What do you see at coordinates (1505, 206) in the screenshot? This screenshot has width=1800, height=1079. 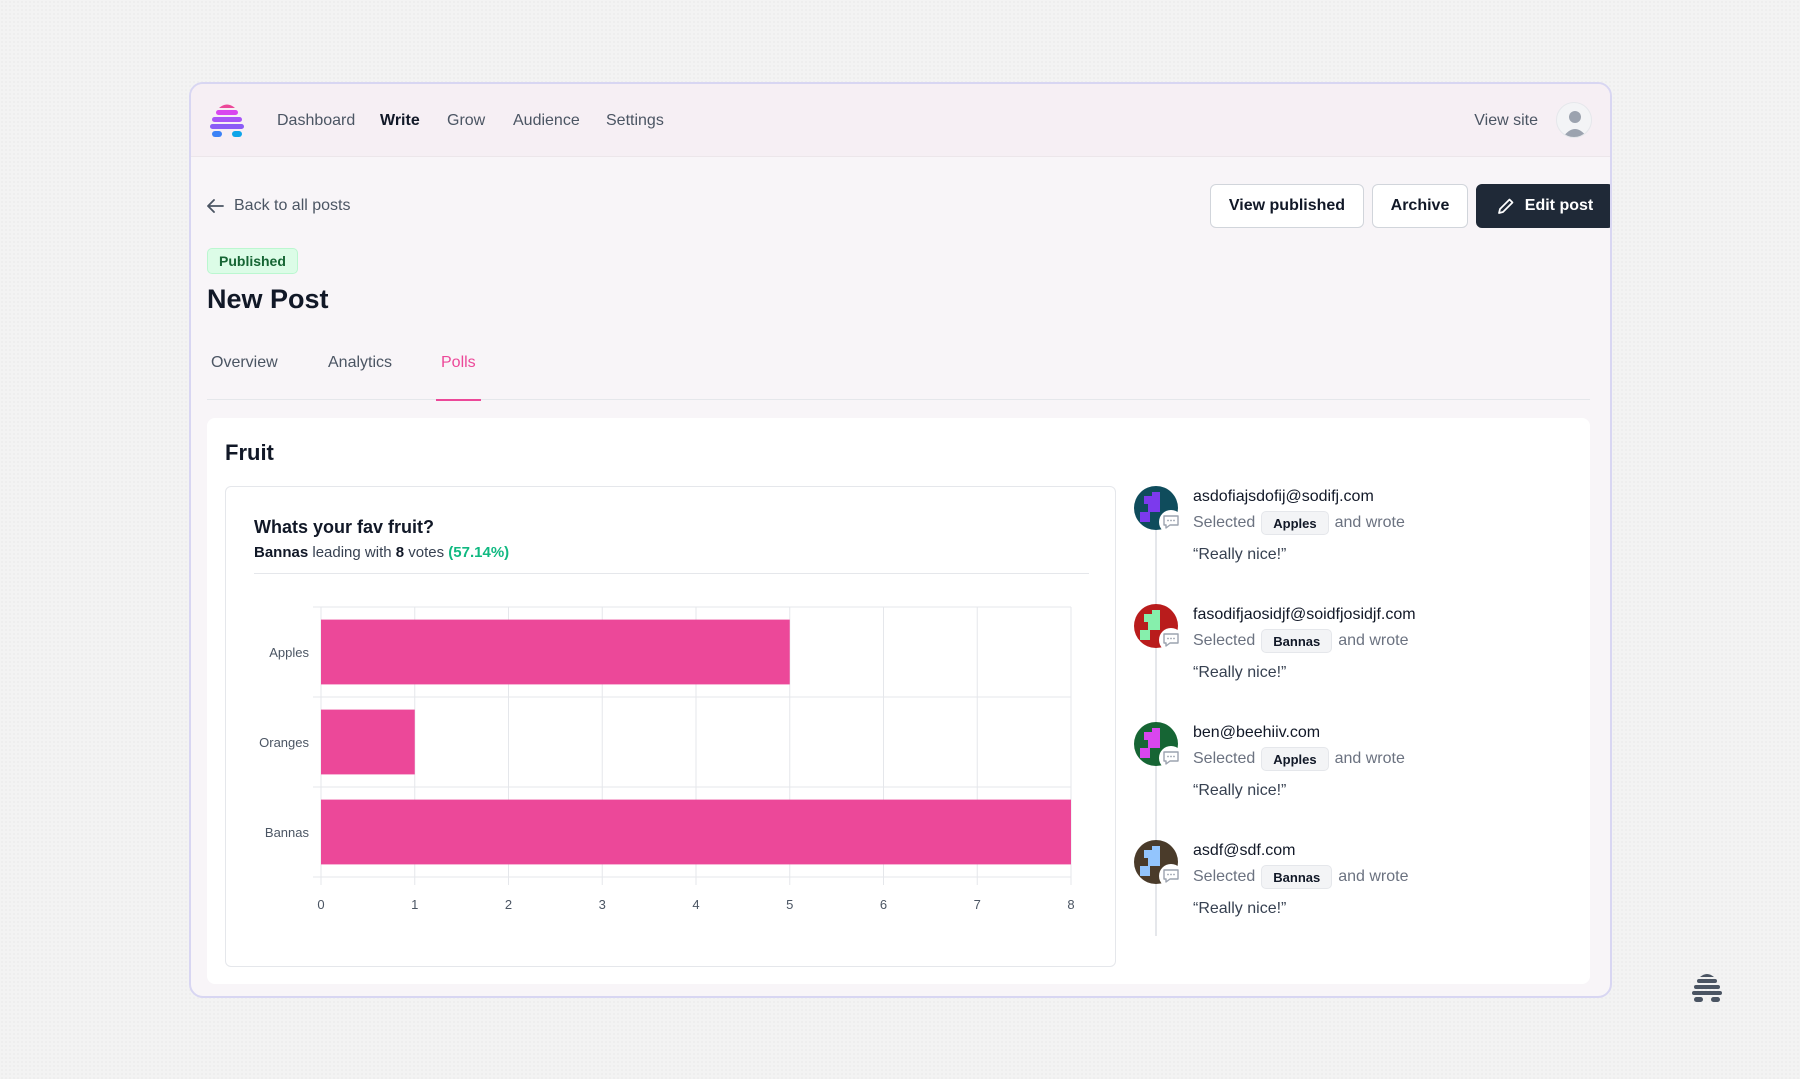 I see `pencil-icon` at bounding box center [1505, 206].